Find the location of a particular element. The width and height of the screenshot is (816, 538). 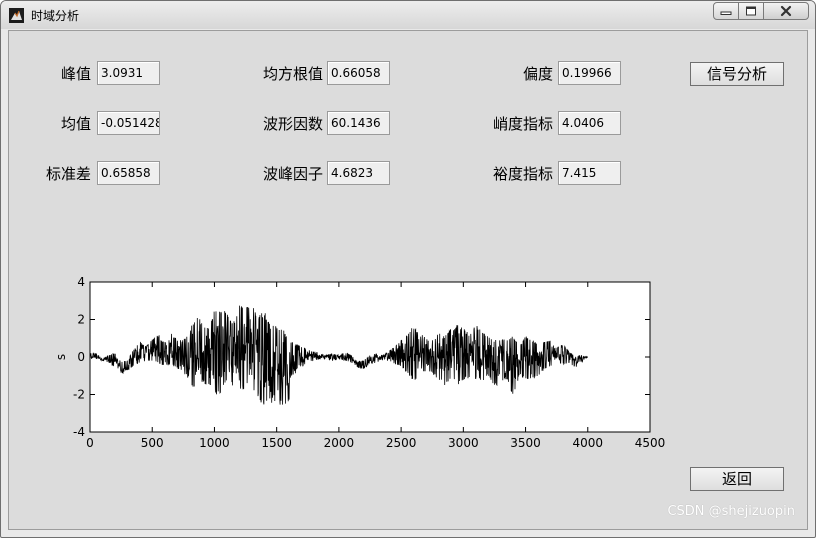

y-axis-label: s is located at coordinates (61, 357).